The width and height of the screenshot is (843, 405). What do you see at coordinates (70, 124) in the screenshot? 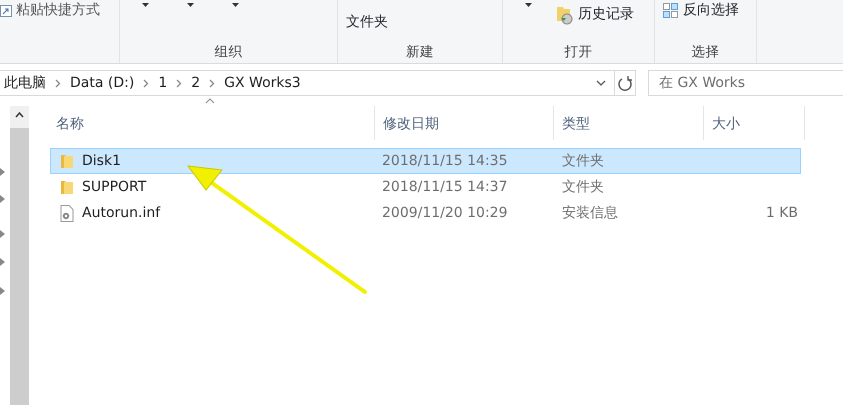
I see `column-header: 名称` at bounding box center [70, 124].